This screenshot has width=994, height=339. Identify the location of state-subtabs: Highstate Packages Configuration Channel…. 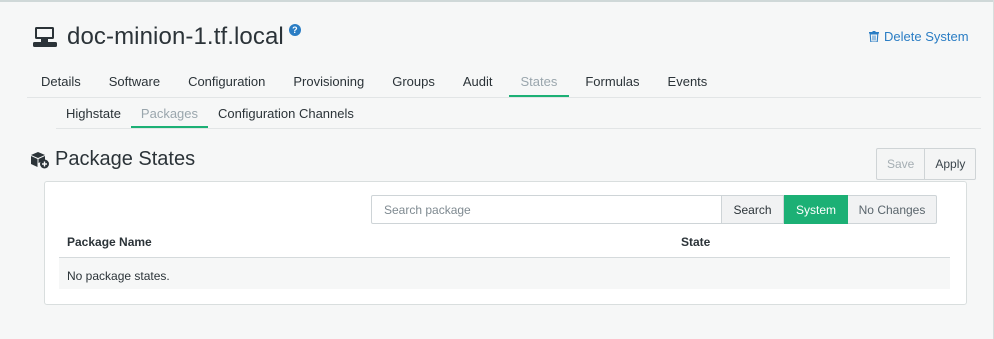
(210, 114).